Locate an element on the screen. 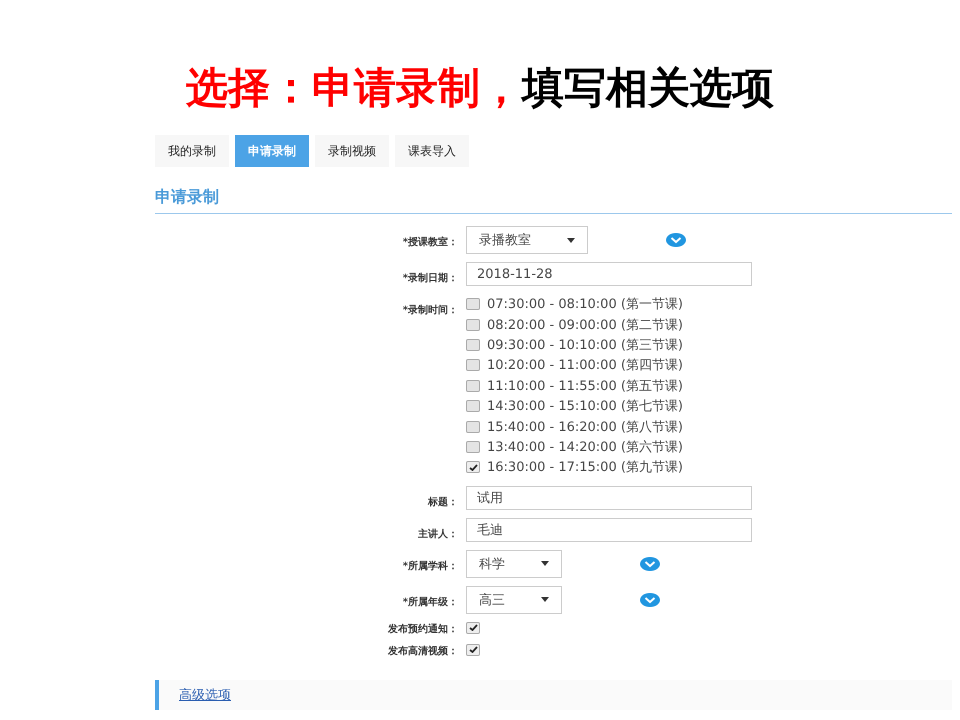 The height and width of the screenshot is (720, 960). time-slot-label: 13:40:00 - 14:20:00 (第六节课) is located at coordinates (585, 447).